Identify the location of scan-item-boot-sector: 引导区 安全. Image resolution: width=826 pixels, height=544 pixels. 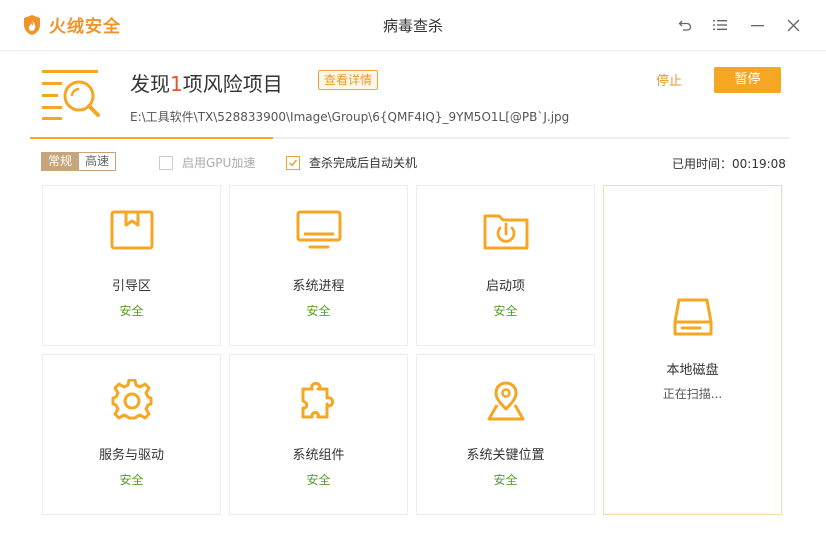
(131, 265).